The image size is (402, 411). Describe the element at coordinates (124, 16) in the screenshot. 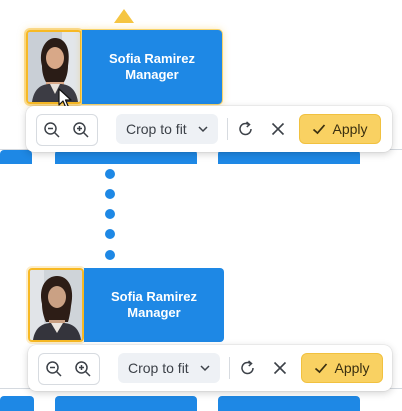

I see `selection-pointer` at that location.